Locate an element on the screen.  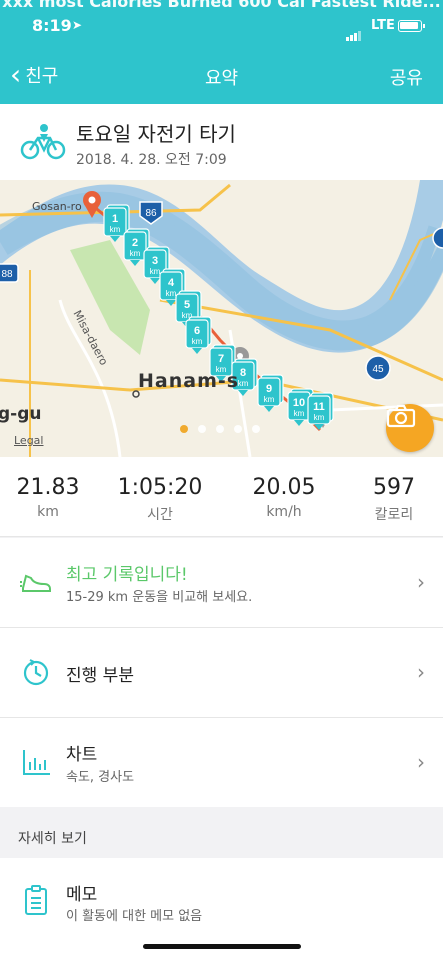
km-marker-number: 3 is located at coordinates (155, 261).